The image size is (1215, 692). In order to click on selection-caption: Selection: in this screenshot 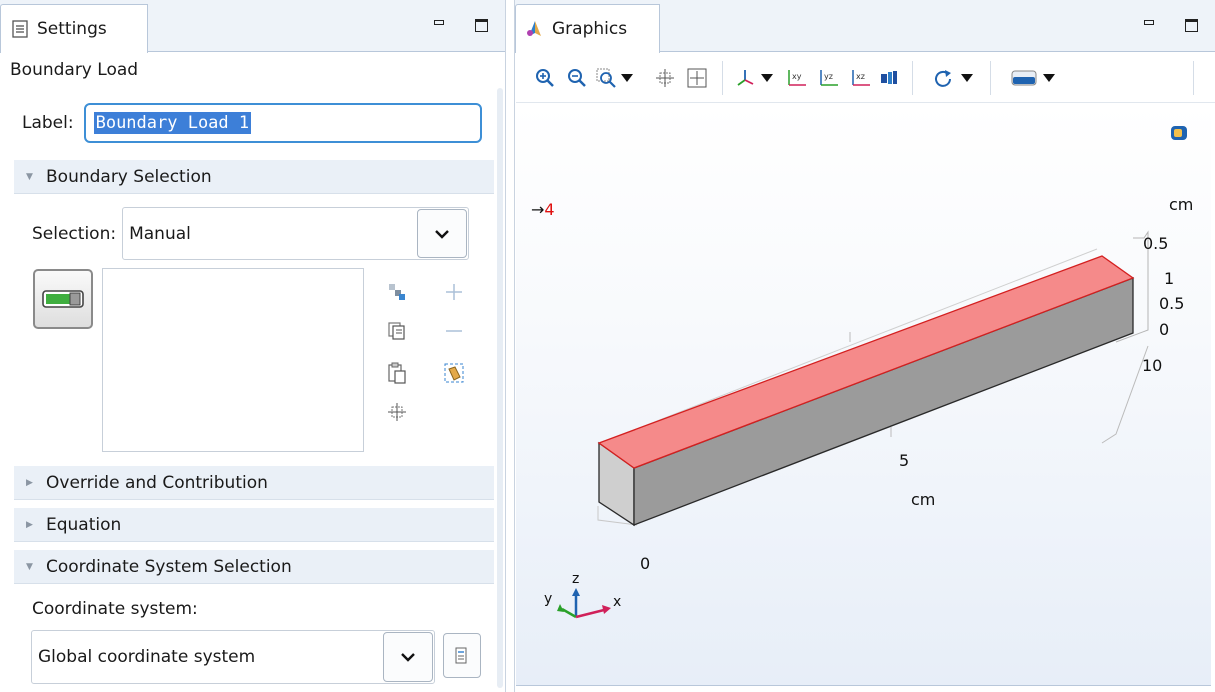, I will do `click(74, 233)`.